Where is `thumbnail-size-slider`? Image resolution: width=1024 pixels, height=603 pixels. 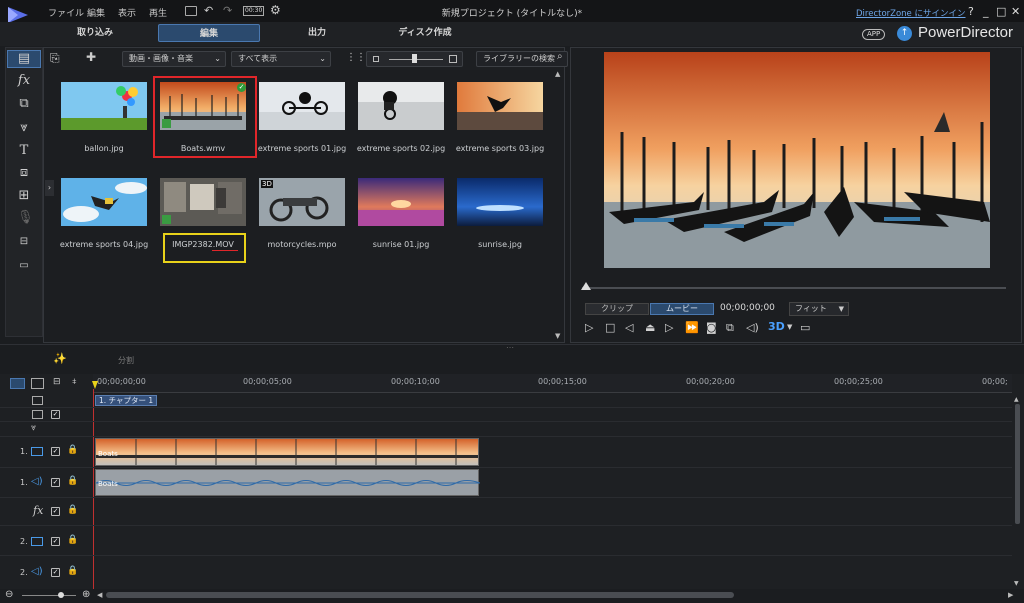
thumbnail-size-slider is located at coordinates (414, 59).